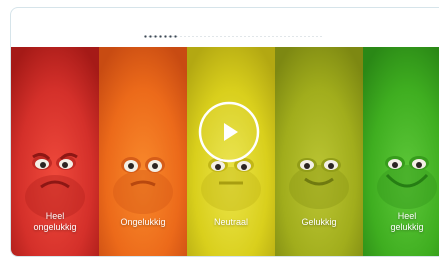 This screenshot has height=257, width=439. Describe the element at coordinates (231, 222) in the screenshot. I see `option-label: Neutraal` at that location.